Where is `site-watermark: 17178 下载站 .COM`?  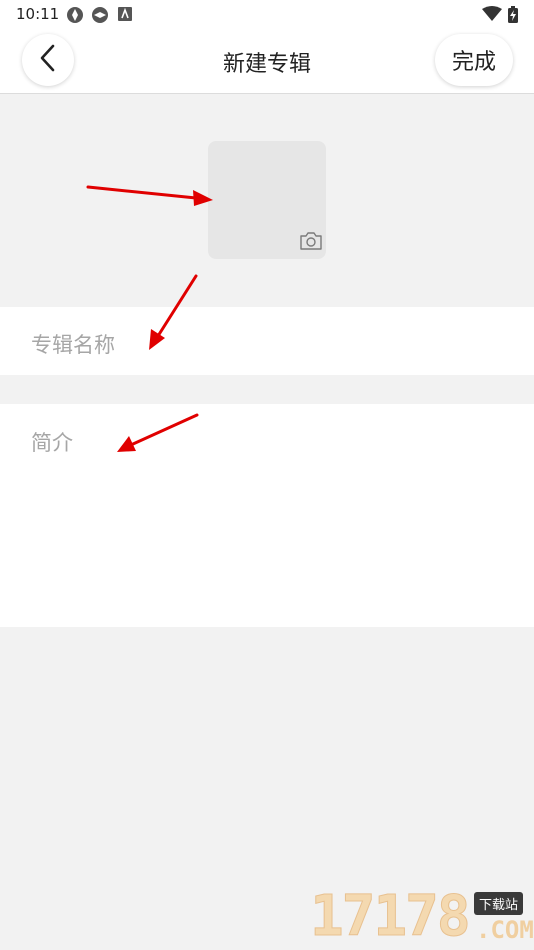 site-watermark: 17178 下载站 .COM is located at coordinates (420, 917).